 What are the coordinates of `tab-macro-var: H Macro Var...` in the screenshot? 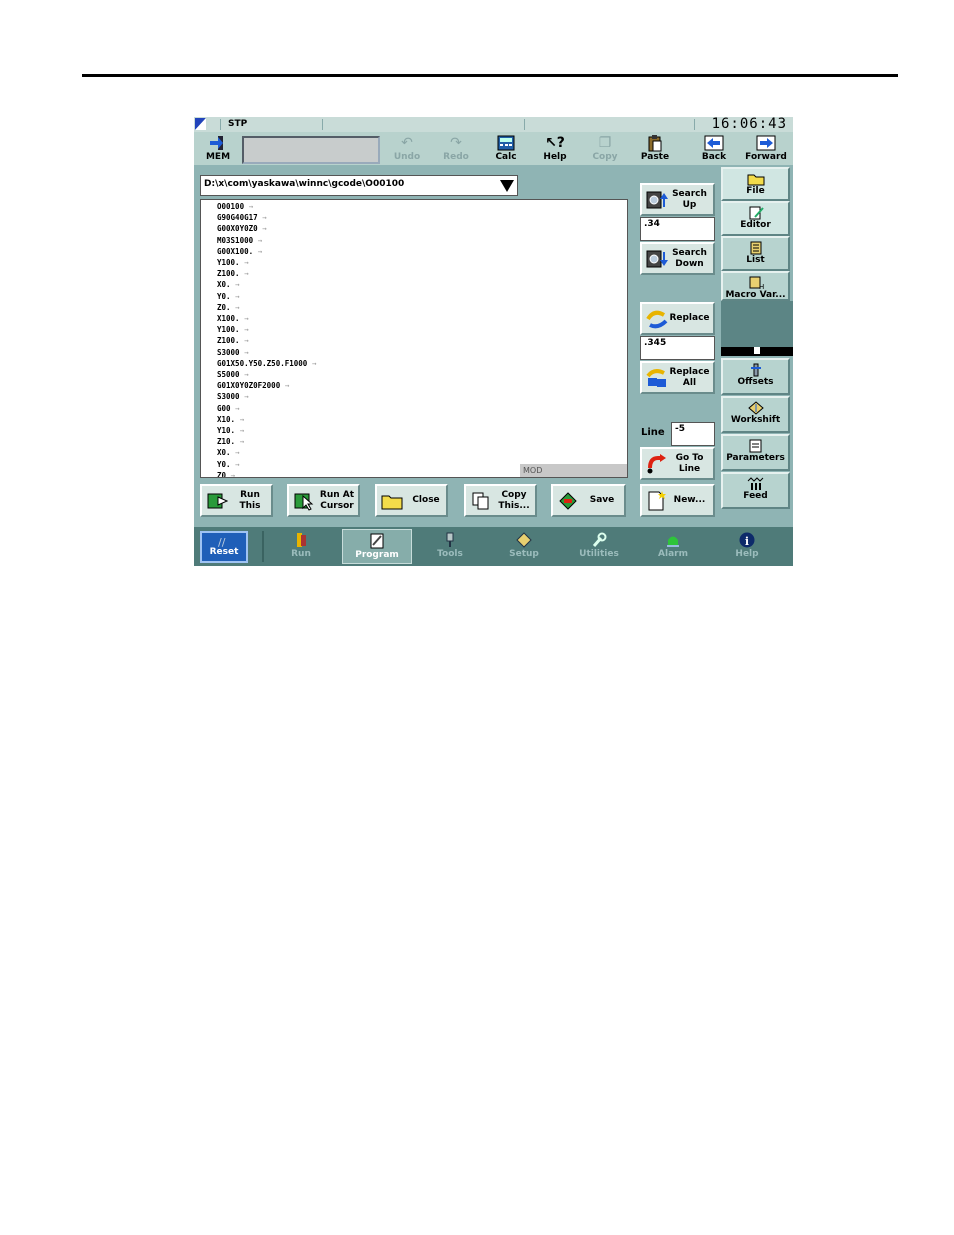 It's located at (755, 286).